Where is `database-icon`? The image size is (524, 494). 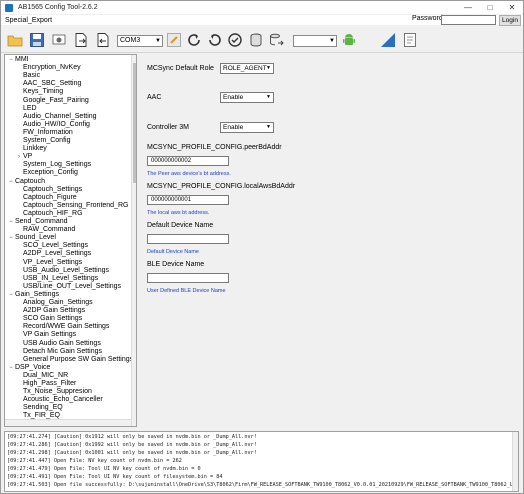 database-icon is located at coordinates (256, 40).